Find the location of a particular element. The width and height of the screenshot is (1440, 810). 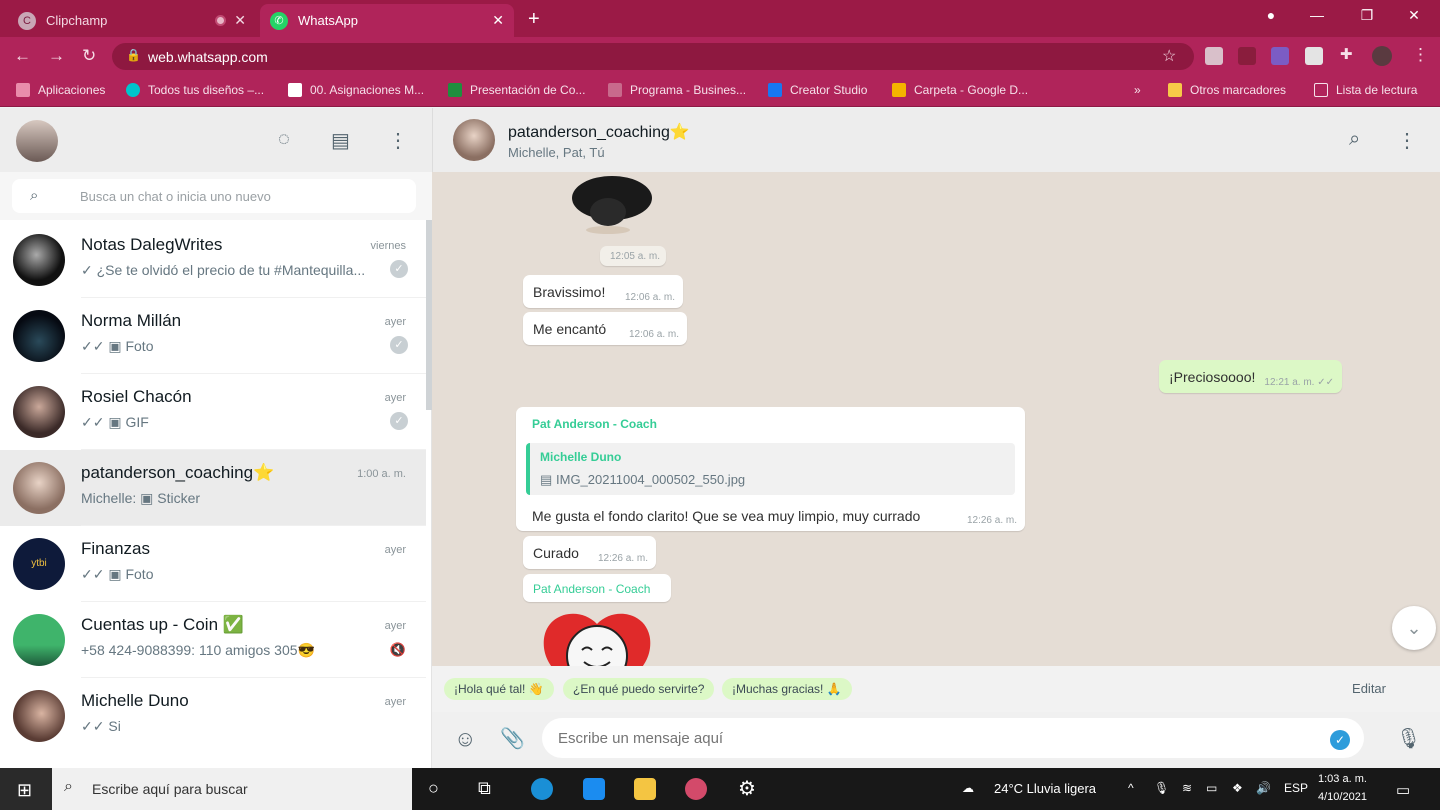

windows-logo-icon: ⊞ is located at coordinates (25, 790).